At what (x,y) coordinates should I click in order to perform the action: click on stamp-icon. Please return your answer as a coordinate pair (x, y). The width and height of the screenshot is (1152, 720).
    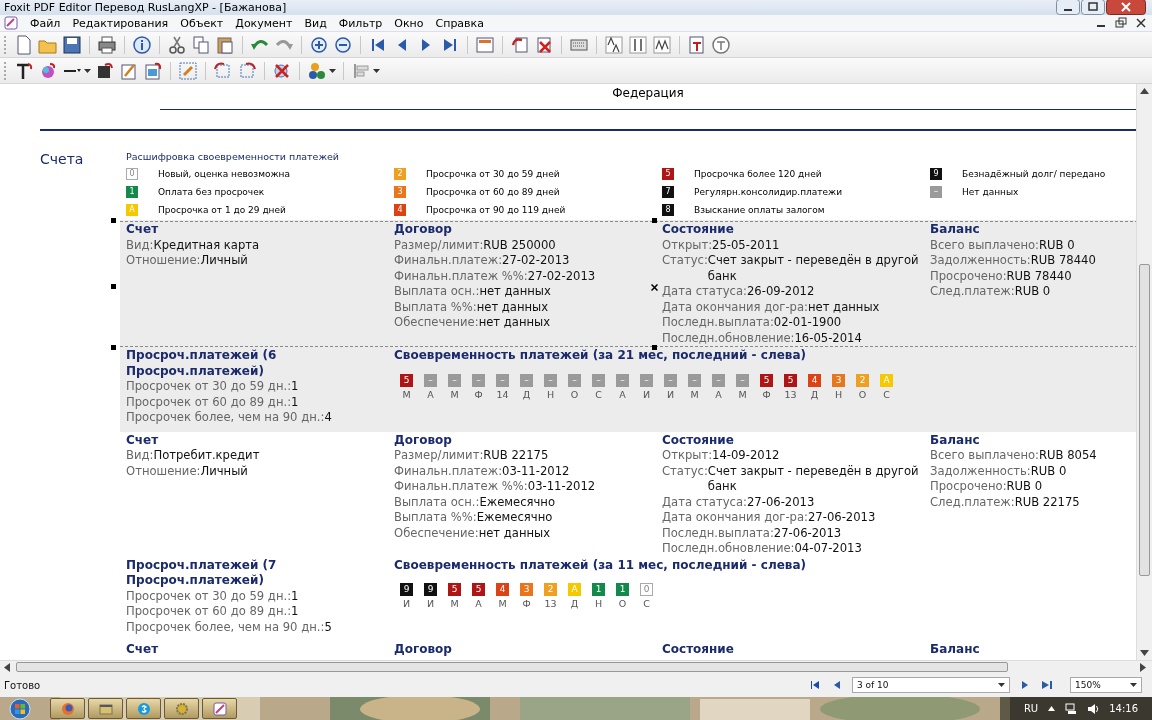
    Looking at the image, I should click on (721, 44).